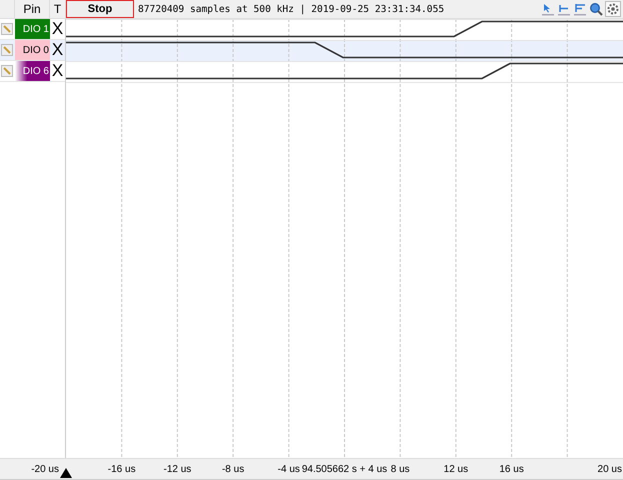  I want to click on stop-button: Stop, so click(100, 9).